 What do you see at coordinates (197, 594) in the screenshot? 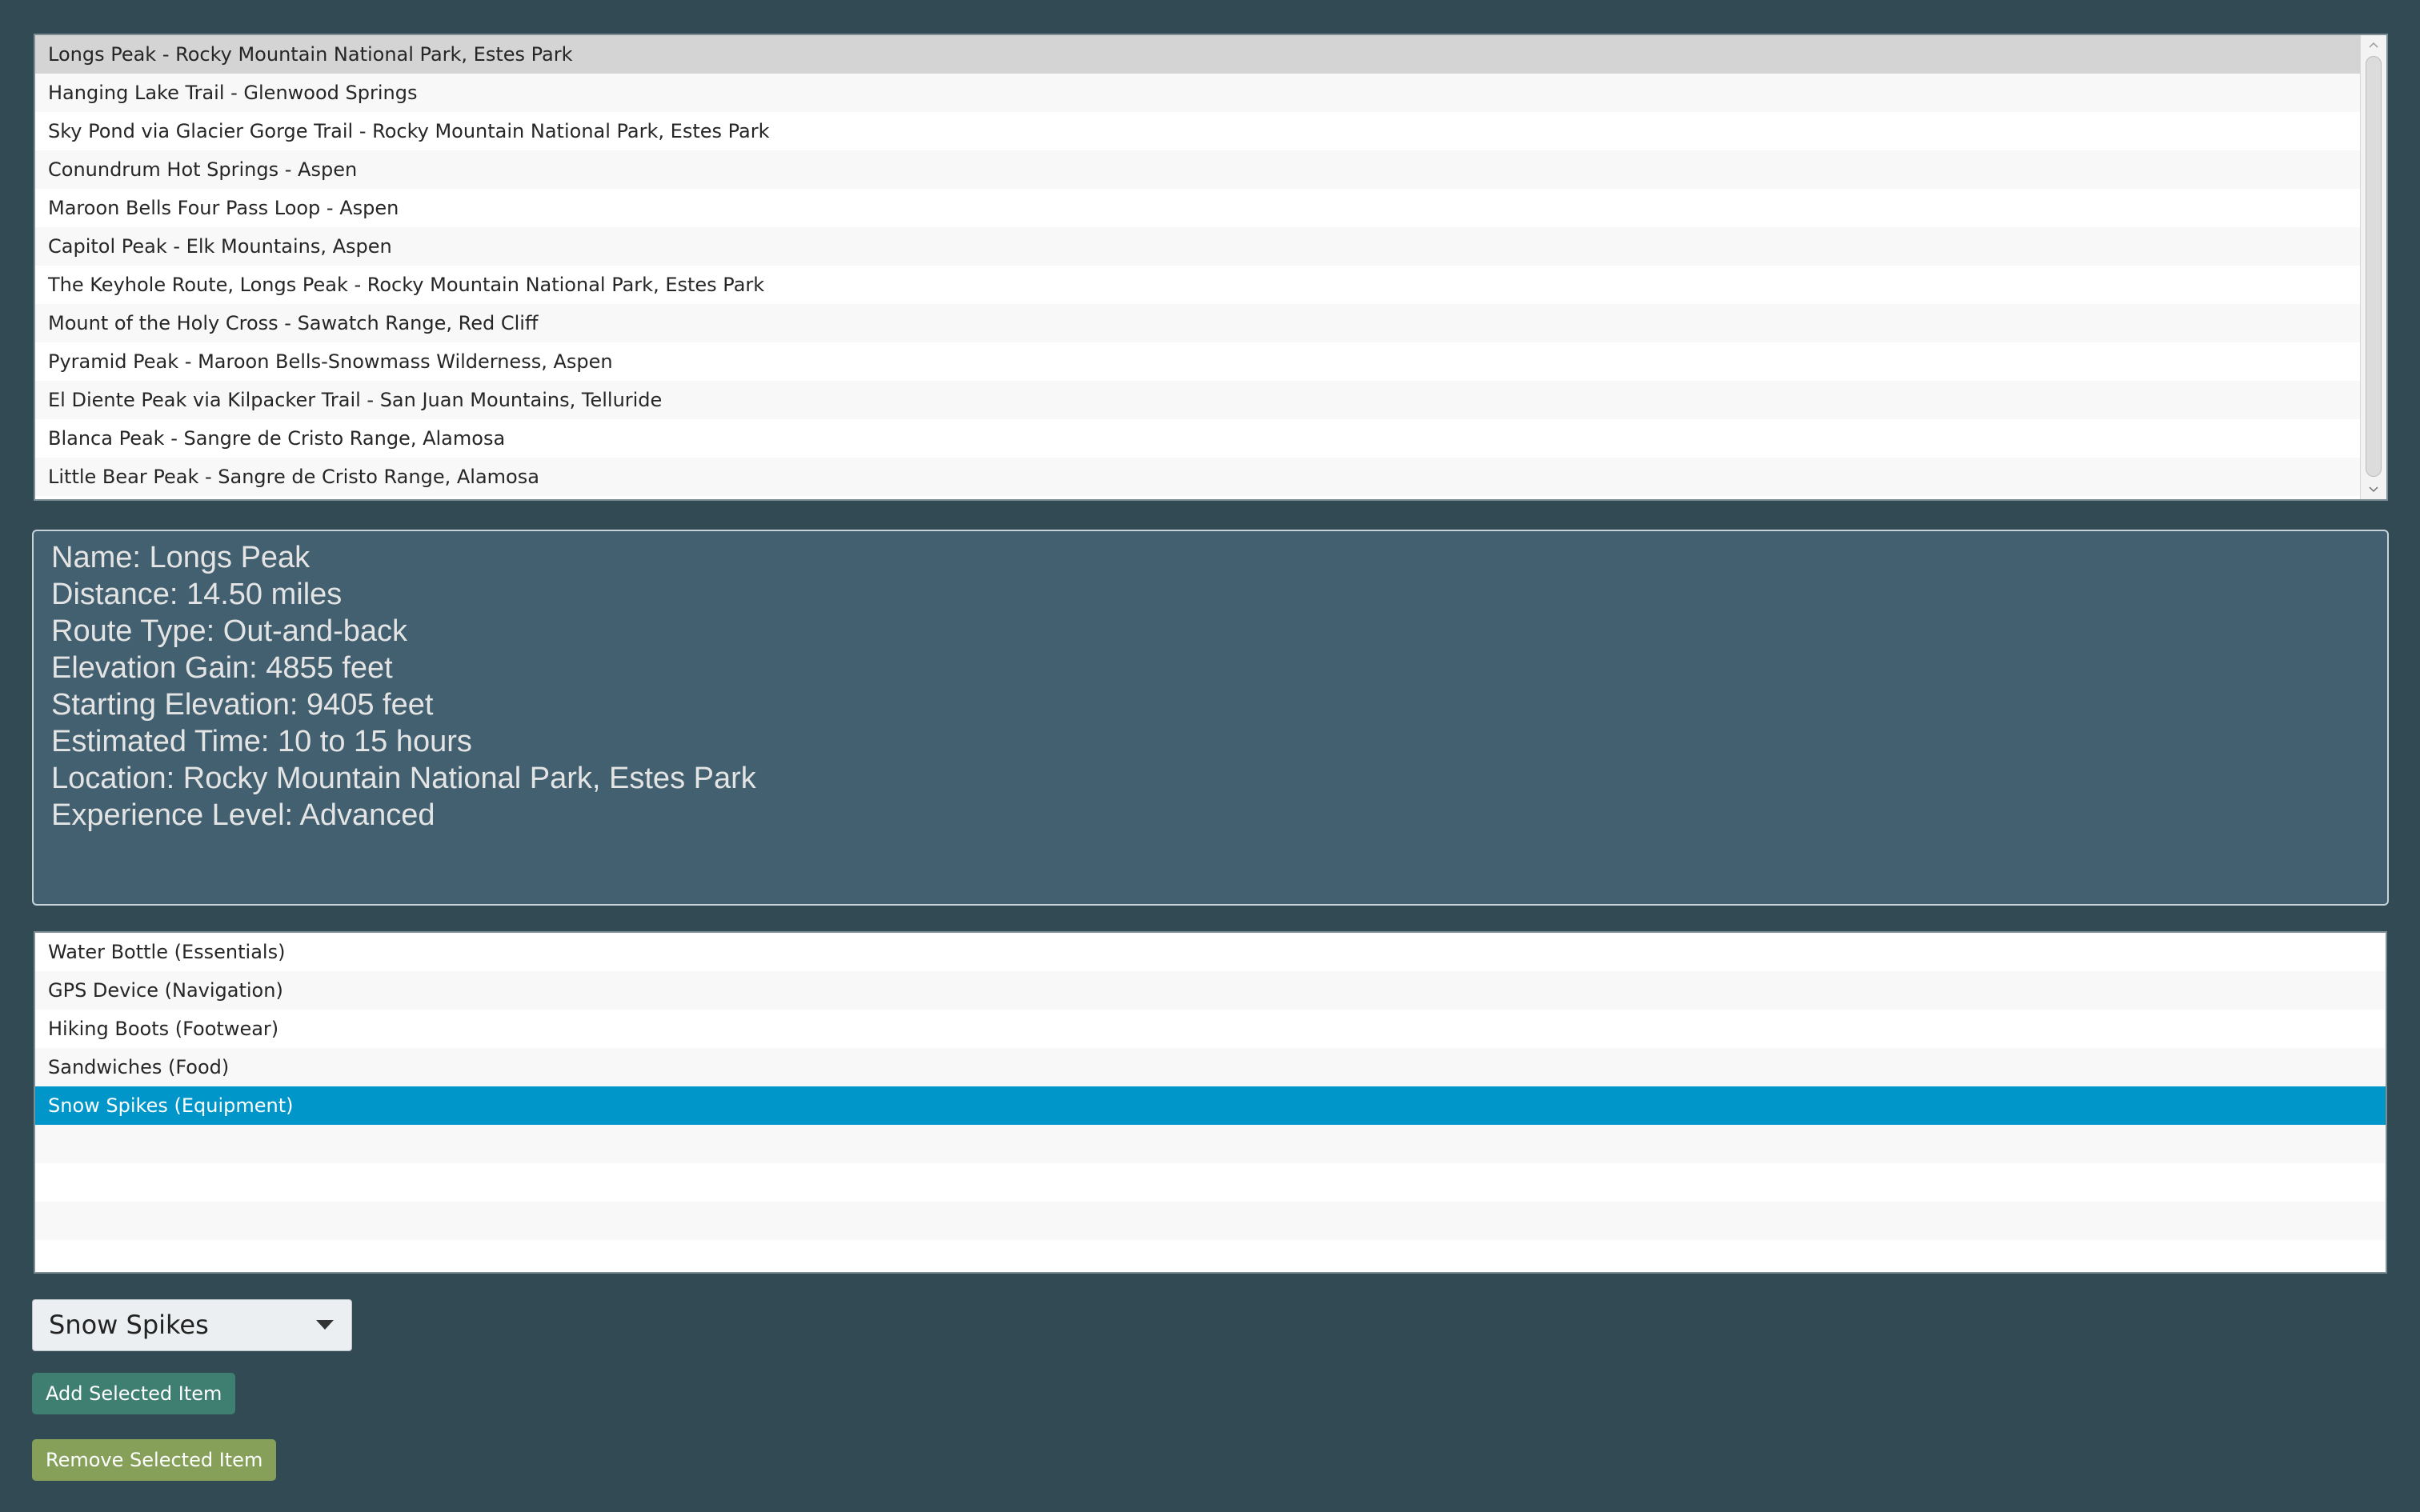
I see `detail-distance: Distance: 14.50 miles` at bounding box center [197, 594].